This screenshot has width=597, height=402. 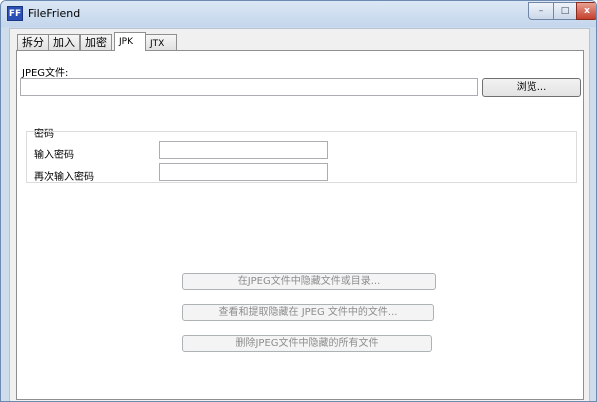 What do you see at coordinates (64, 42) in the screenshot?
I see `tab-join: 加入` at bounding box center [64, 42].